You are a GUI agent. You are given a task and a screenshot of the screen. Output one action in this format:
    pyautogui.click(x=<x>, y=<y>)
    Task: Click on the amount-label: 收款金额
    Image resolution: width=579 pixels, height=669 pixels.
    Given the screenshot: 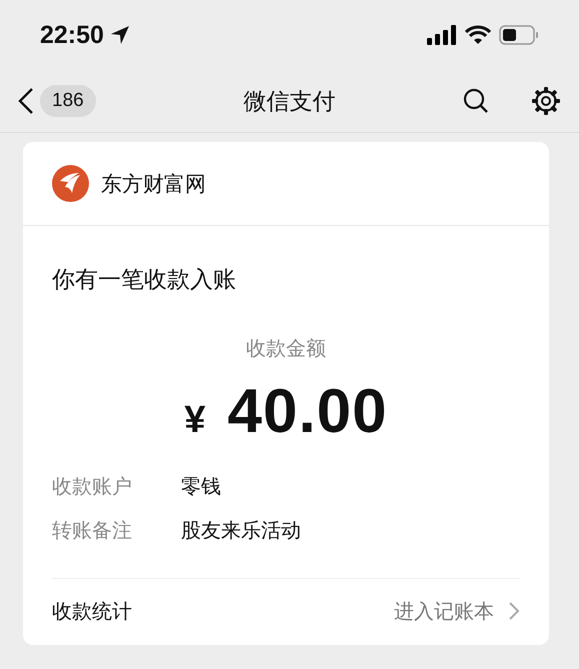 What is the action you would take?
    pyautogui.click(x=286, y=348)
    